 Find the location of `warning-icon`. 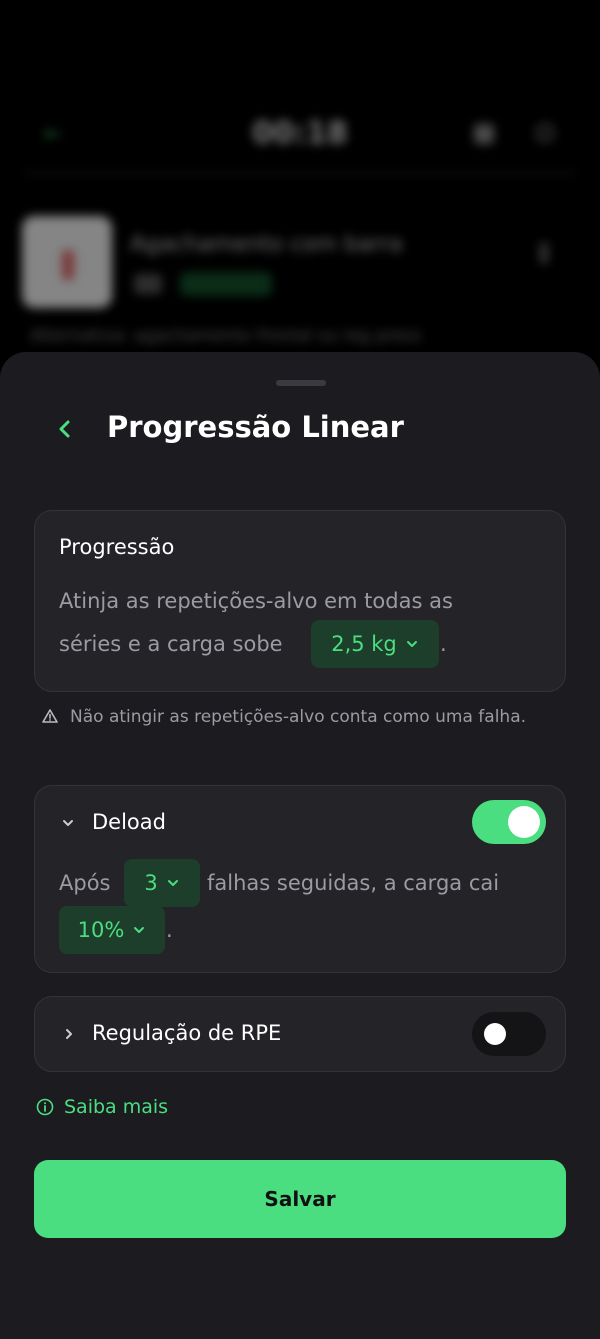

warning-icon is located at coordinates (50, 716).